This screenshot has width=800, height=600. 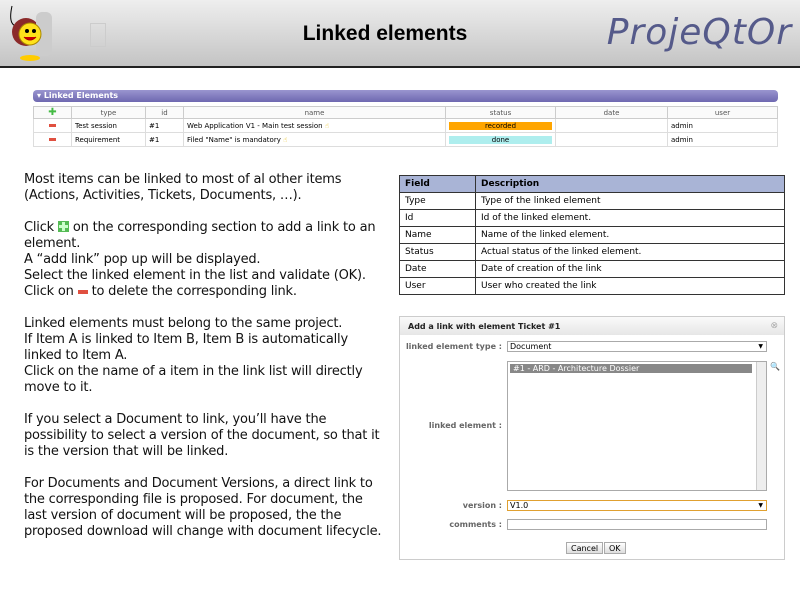 What do you see at coordinates (637, 524) in the screenshot?
I see `comments-input` at bounding box center [637, 524].